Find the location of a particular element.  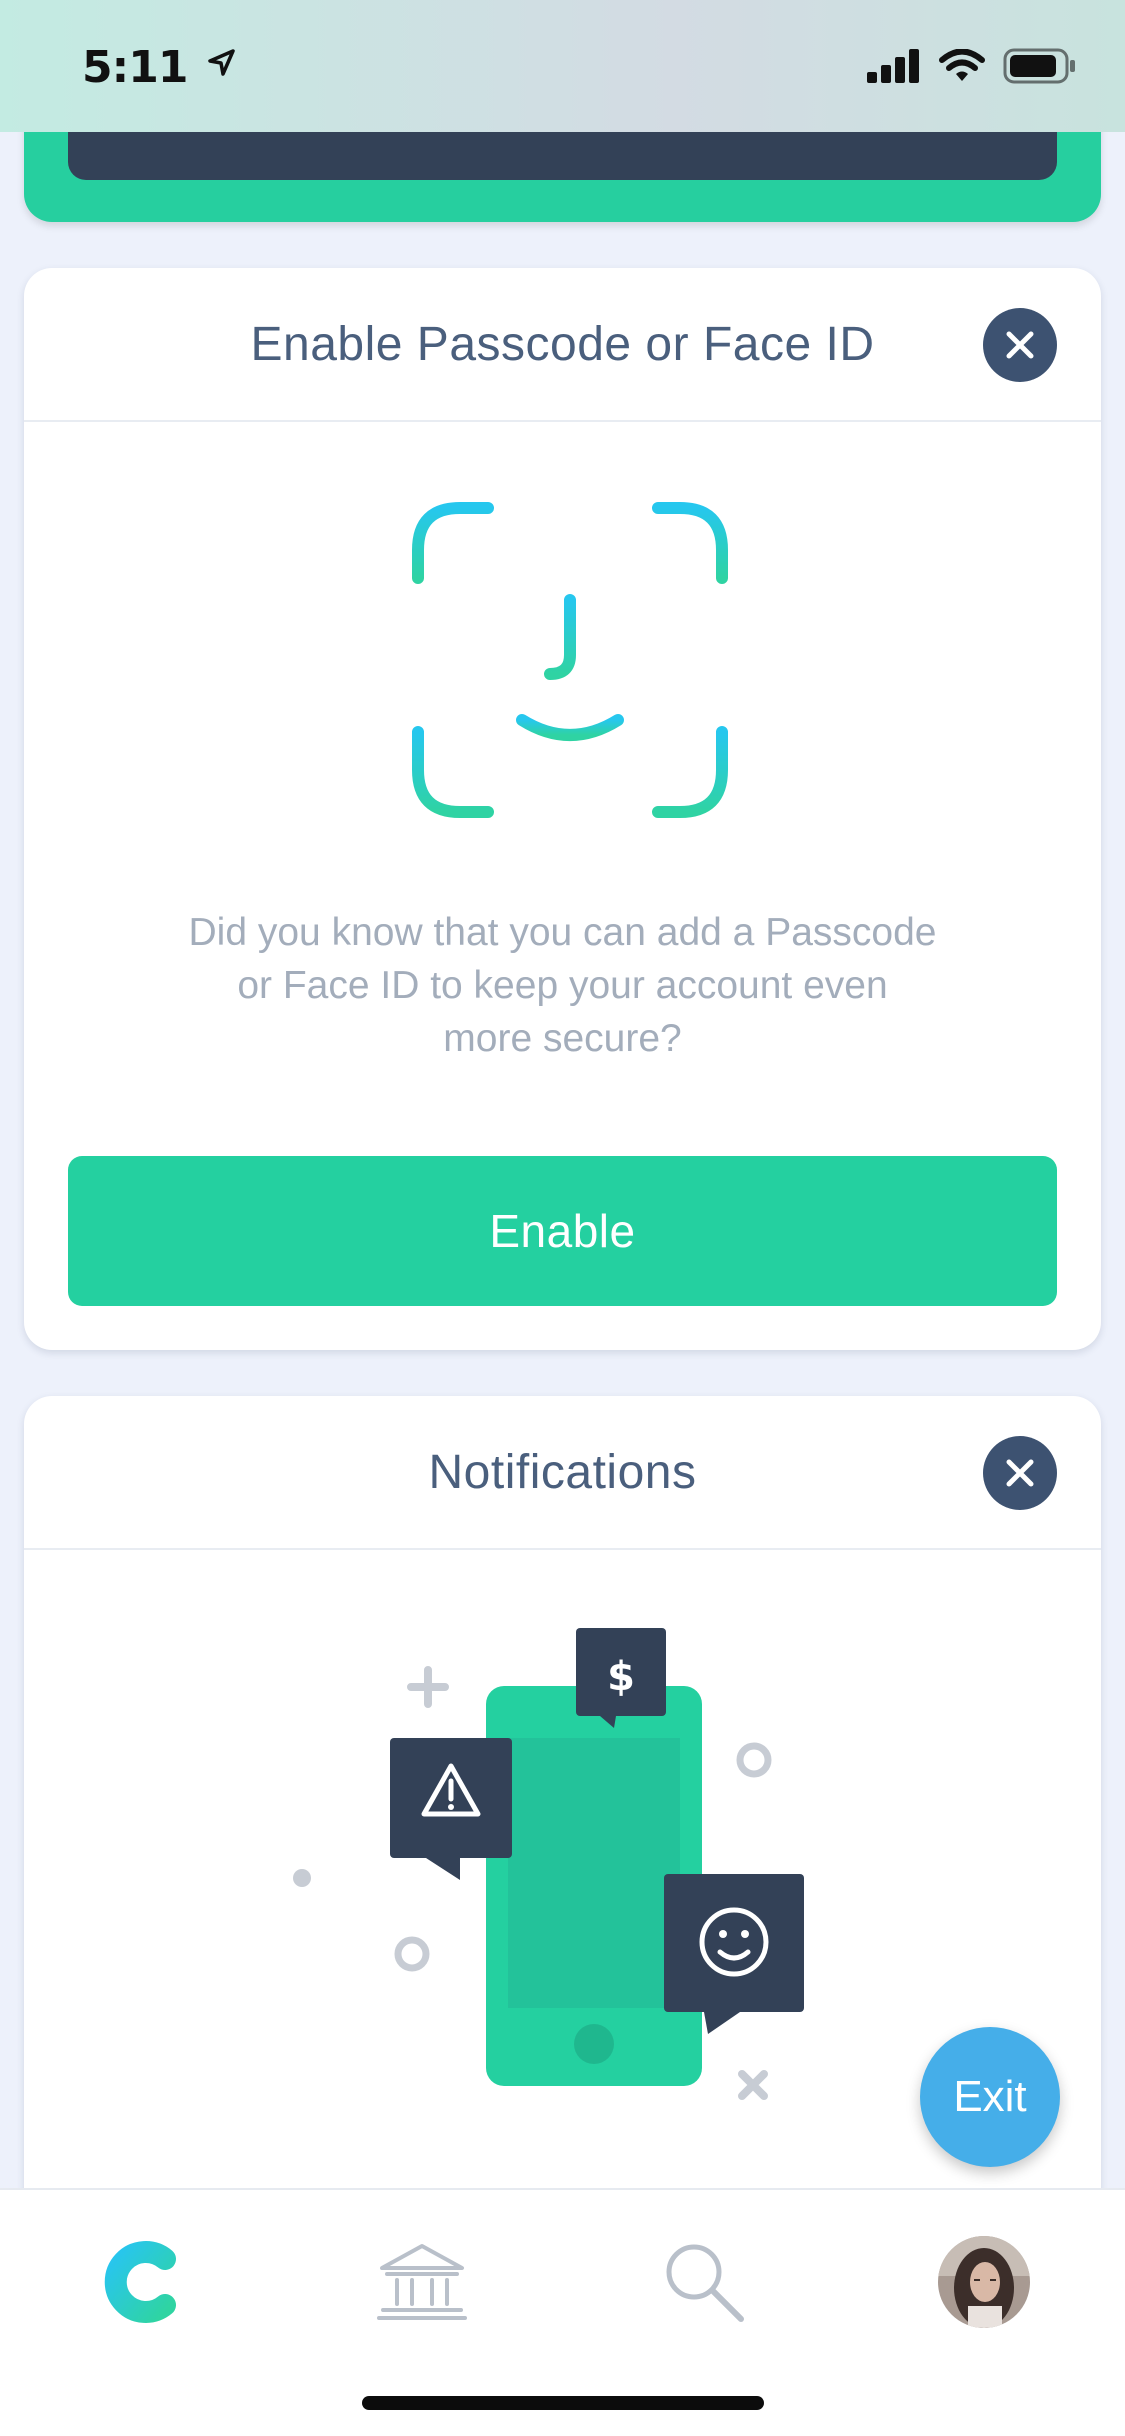

close-passcode-card-button is located at coordinates (1020, 345).